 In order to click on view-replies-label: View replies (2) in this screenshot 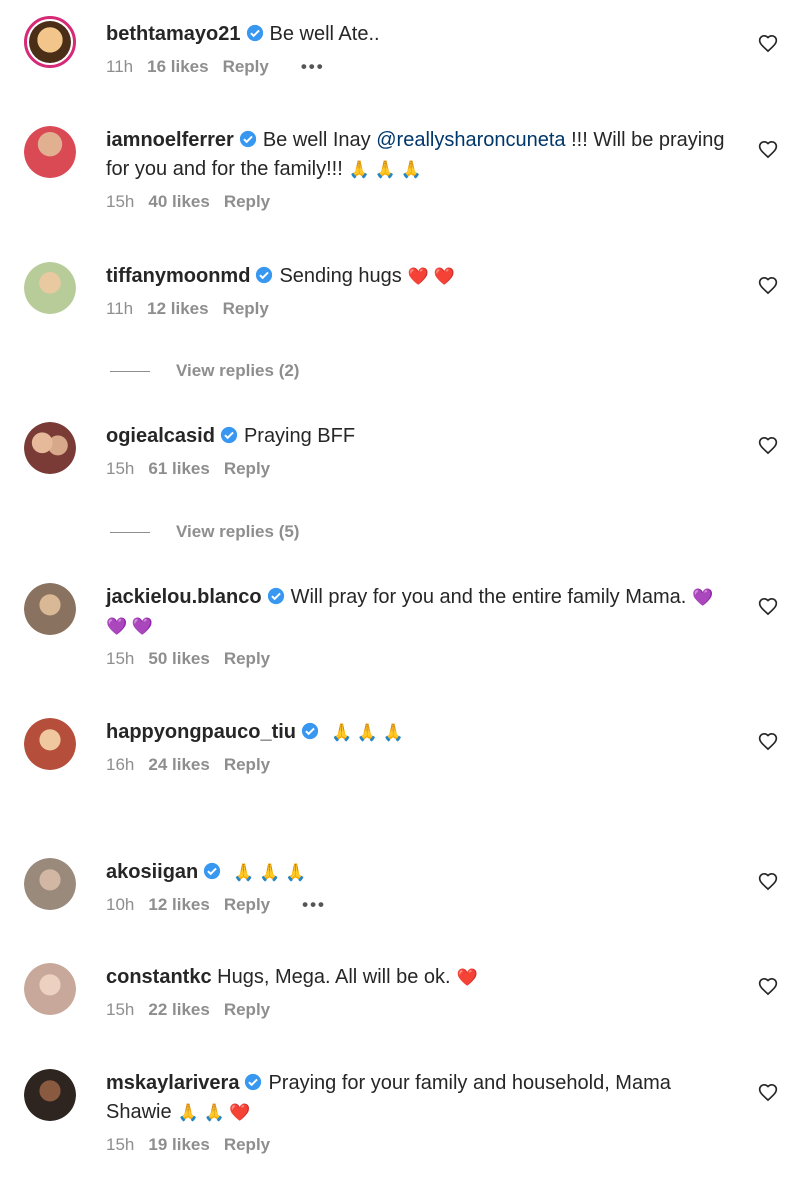, I will do `click(238, 370)`.